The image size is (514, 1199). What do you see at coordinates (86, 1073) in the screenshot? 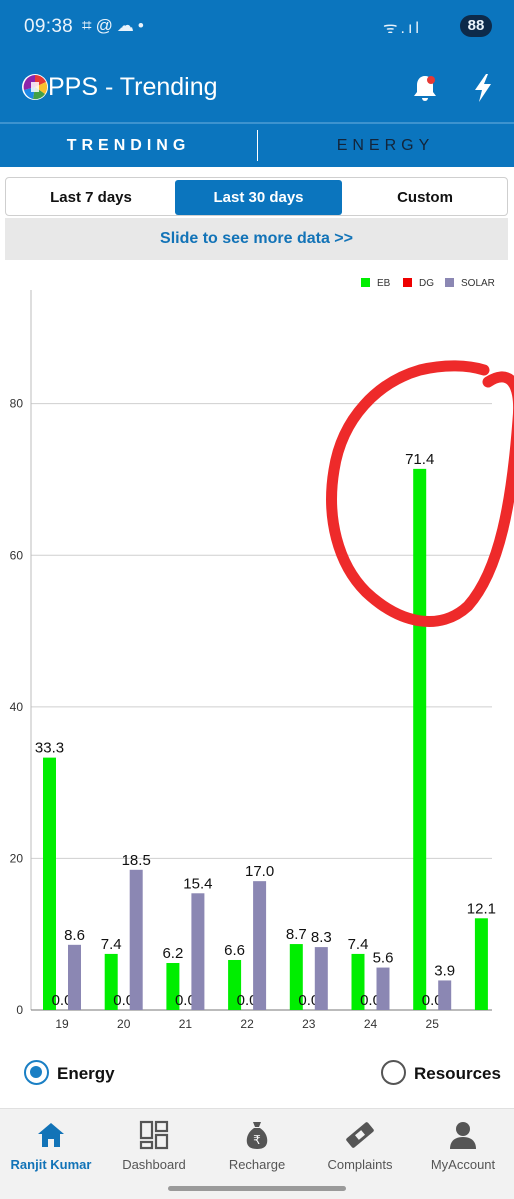
I see `energy-radio-label: Energy` at bounding box center [86, 1073].